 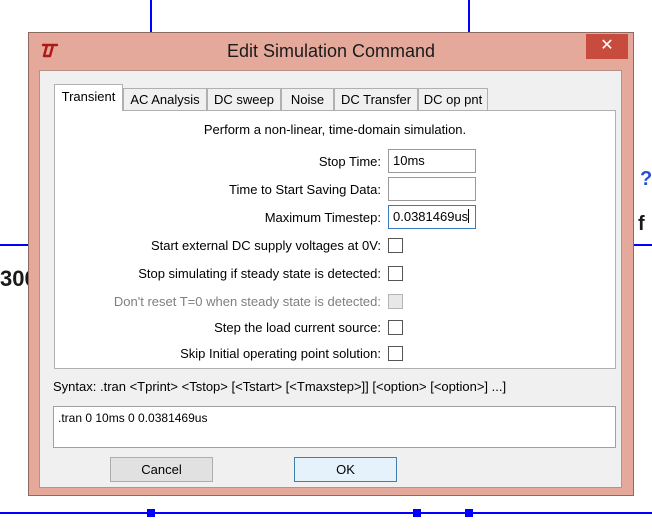 What do you see at coordinates (395, 245) in the screenshot?
I see `checkbox-dc-supply-0v` at bounding box center [395, 245].